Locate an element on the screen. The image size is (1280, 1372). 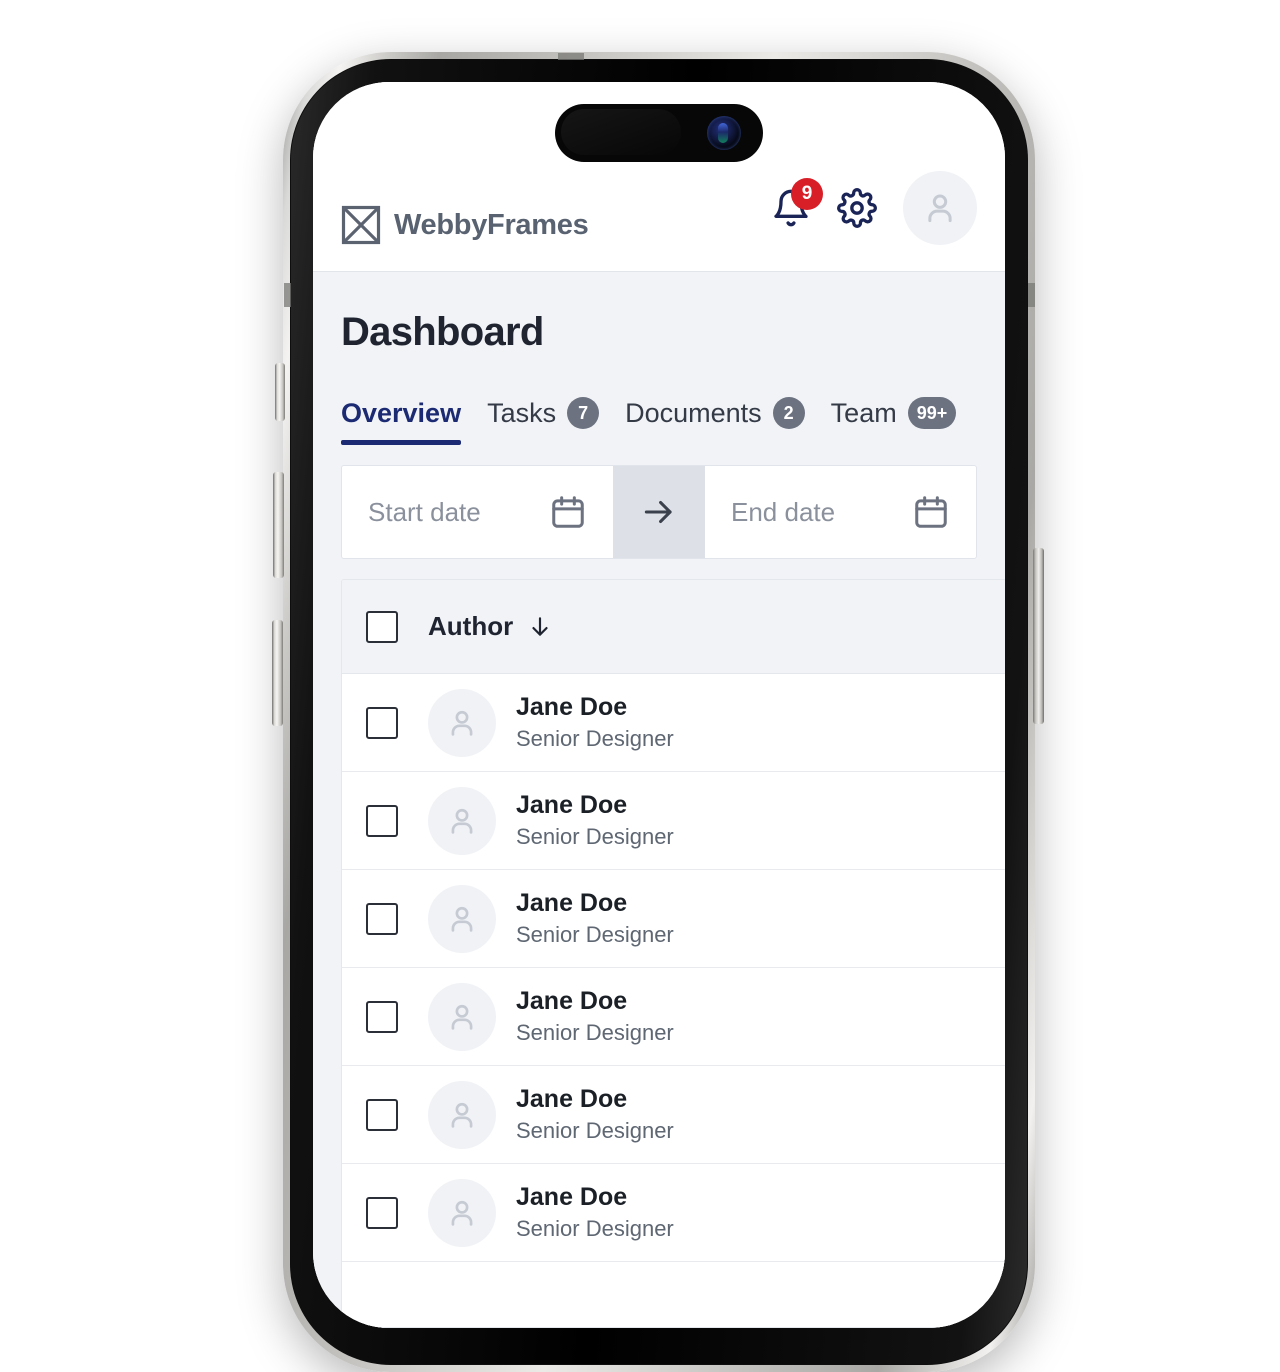
front-camera-icon is located at coordinates (724, 133).